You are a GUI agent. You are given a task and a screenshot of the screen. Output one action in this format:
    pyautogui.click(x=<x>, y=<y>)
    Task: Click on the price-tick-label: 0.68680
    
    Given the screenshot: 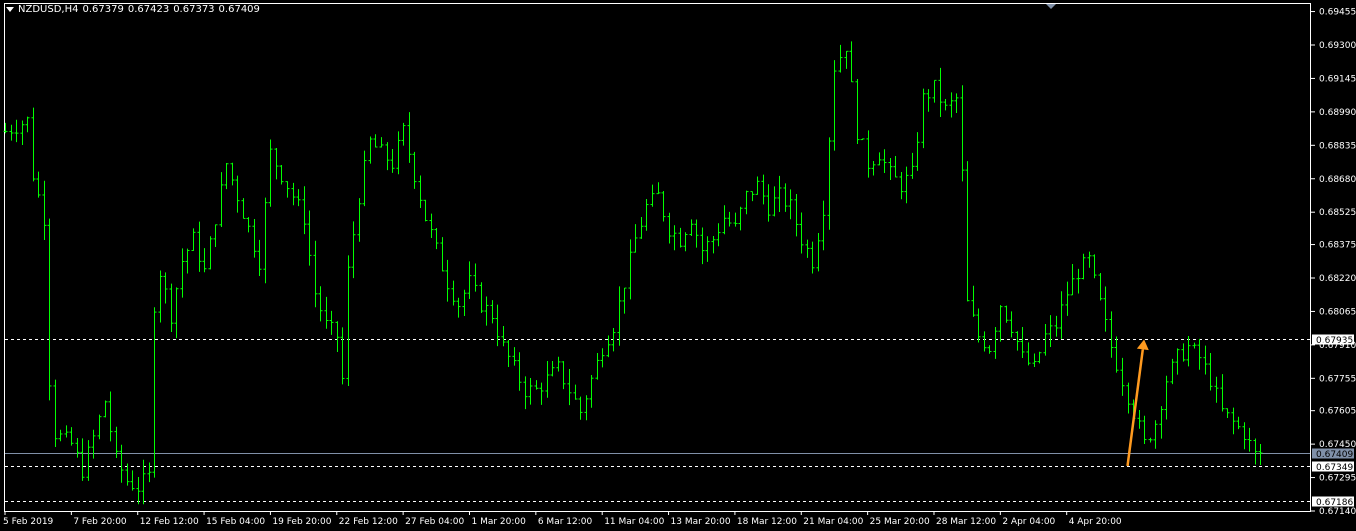 What is the action you would take?
    pyautogui.click(x=1337, y=180)
    